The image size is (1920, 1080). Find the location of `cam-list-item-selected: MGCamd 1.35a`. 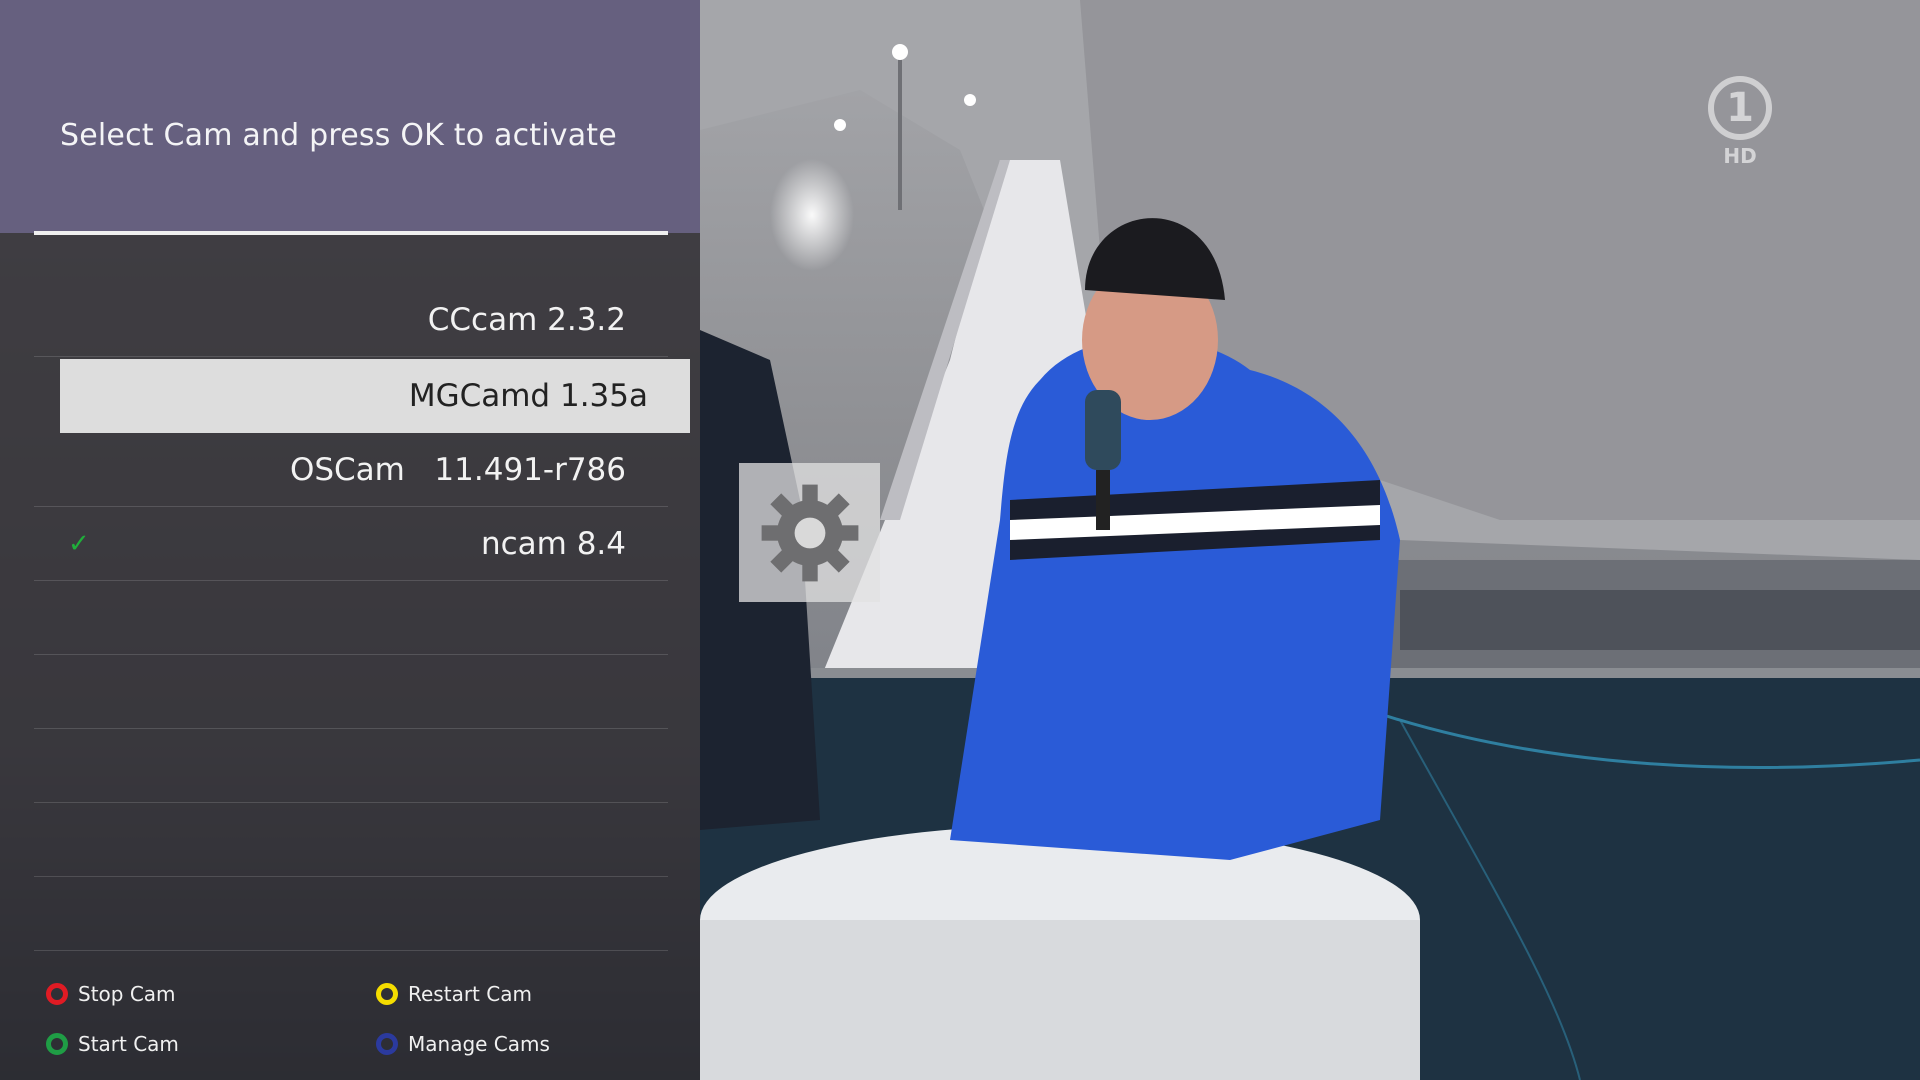

cam-list-item-selected: MGCamd 1.35a is located at coordinates (375, 396).